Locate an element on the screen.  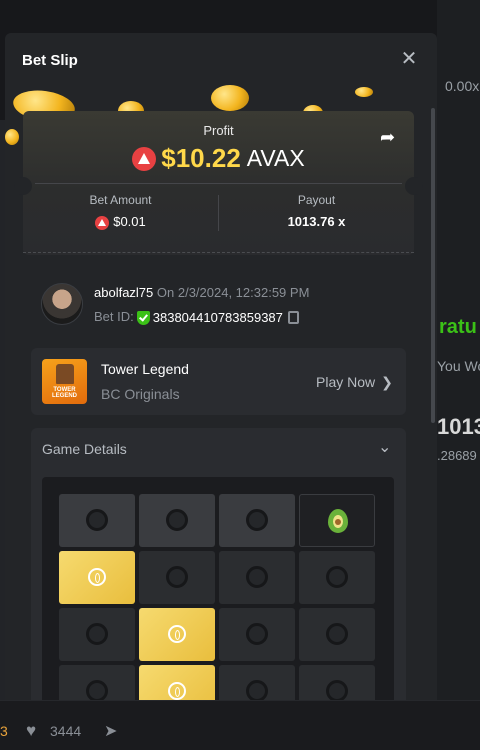
scrollbar is located at coordinates (433, 265).